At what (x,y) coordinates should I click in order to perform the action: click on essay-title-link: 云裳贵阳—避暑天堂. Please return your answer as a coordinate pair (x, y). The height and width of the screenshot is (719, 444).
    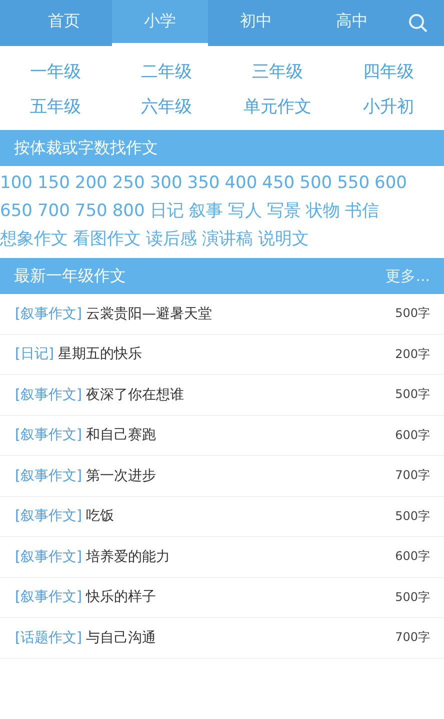
    Looking at the image, I should click on (149, 313).